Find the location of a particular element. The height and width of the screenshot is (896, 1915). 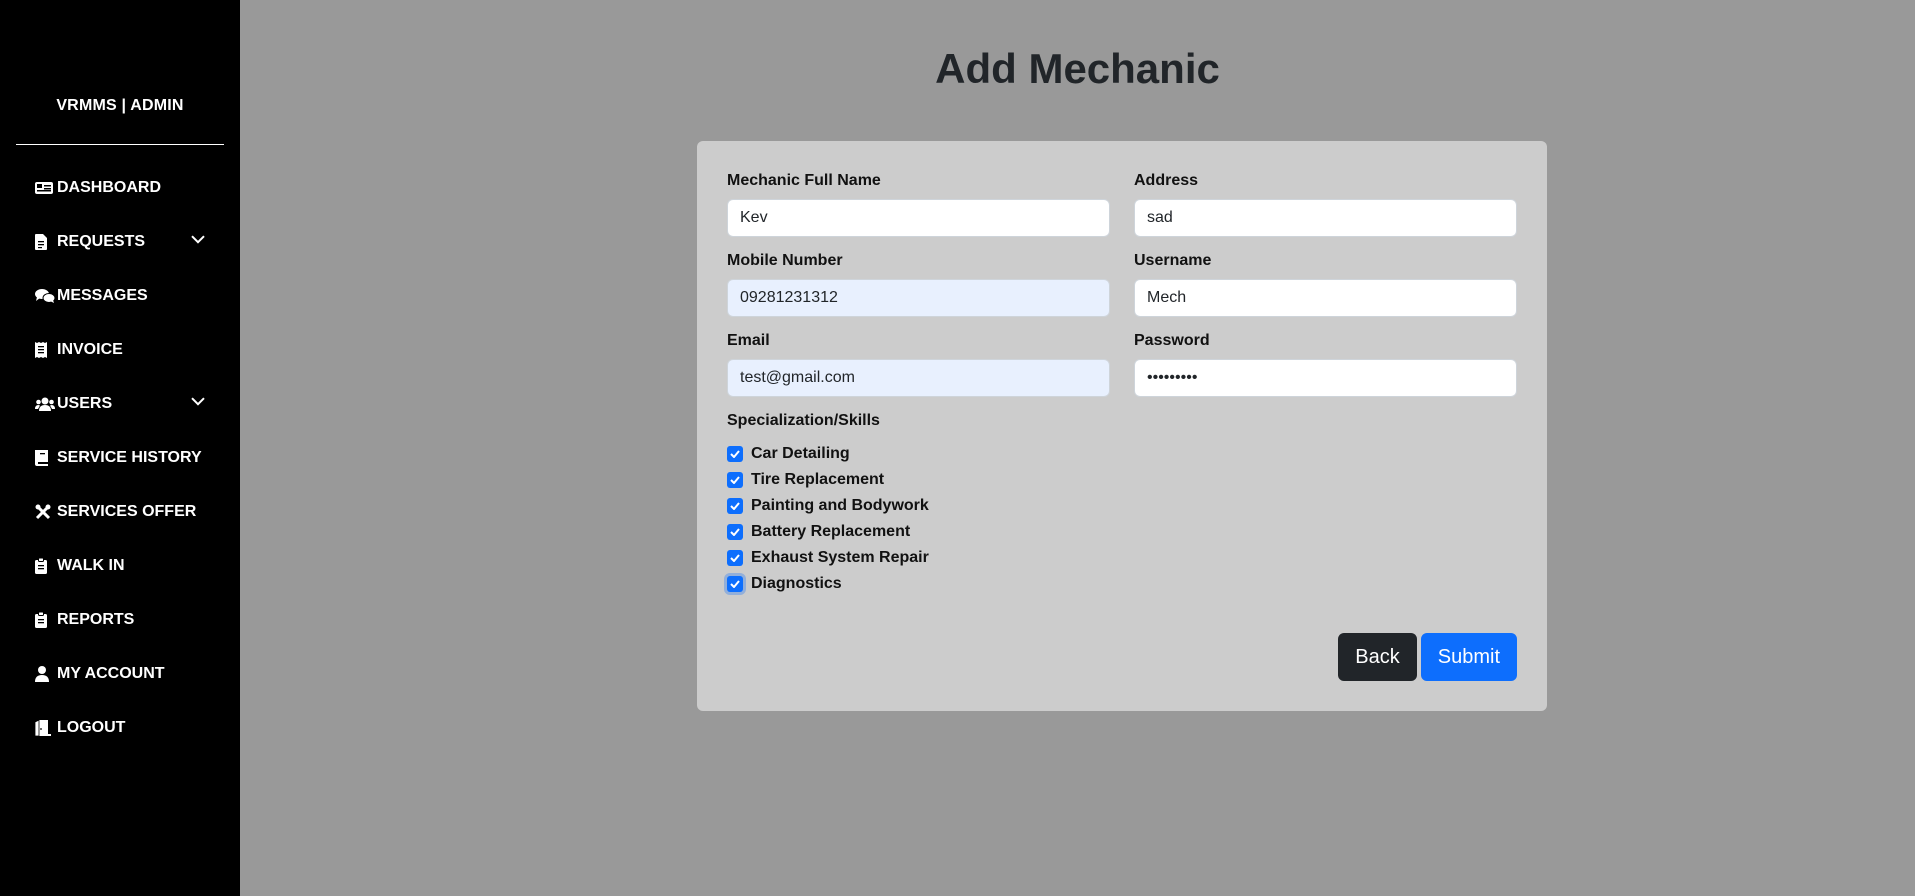

form-actions: Back Submit is located at coordinates (1427, 657).